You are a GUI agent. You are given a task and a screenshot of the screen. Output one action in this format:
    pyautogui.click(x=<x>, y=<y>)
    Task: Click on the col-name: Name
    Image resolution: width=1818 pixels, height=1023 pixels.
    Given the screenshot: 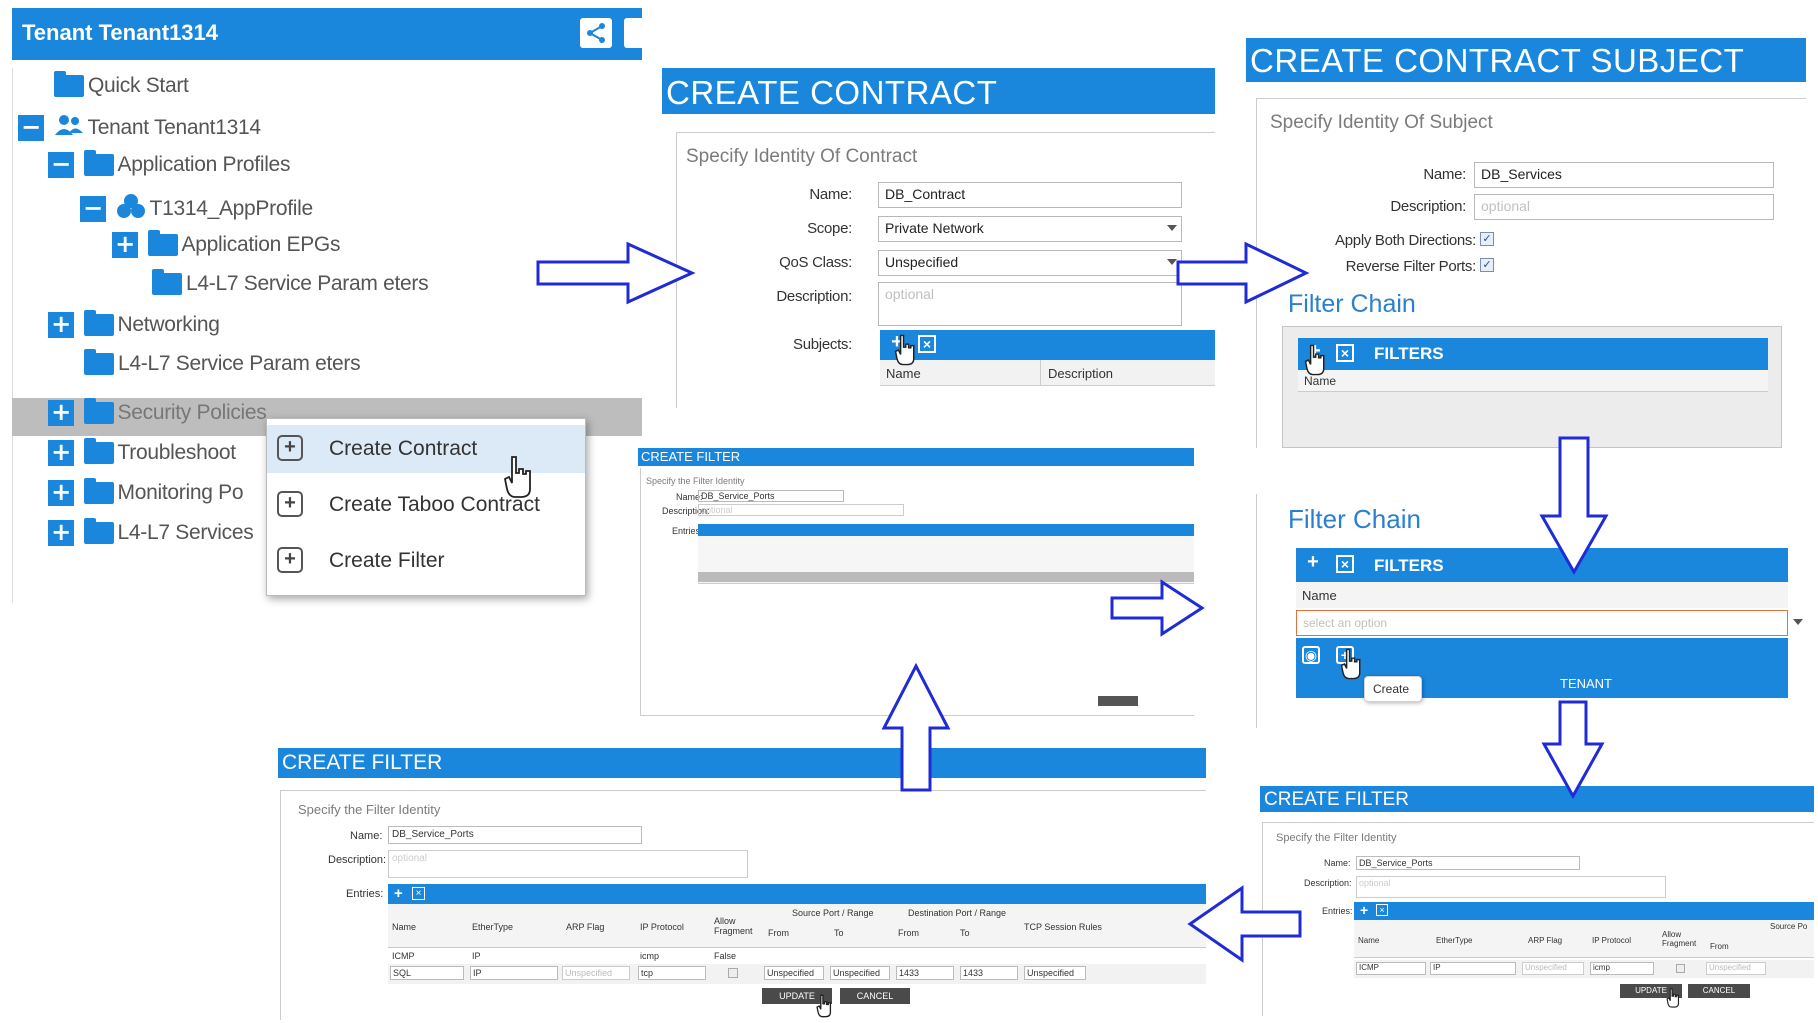 What is the action you would take?
    pyautogui.click(x=404, y=927)
    